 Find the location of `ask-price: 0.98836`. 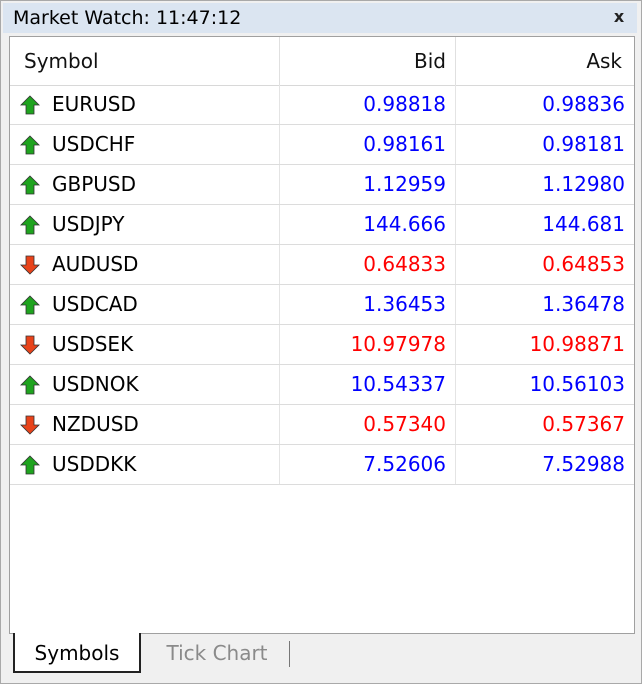

ask-price: 0.98836 is located at coordinates (583, 104).